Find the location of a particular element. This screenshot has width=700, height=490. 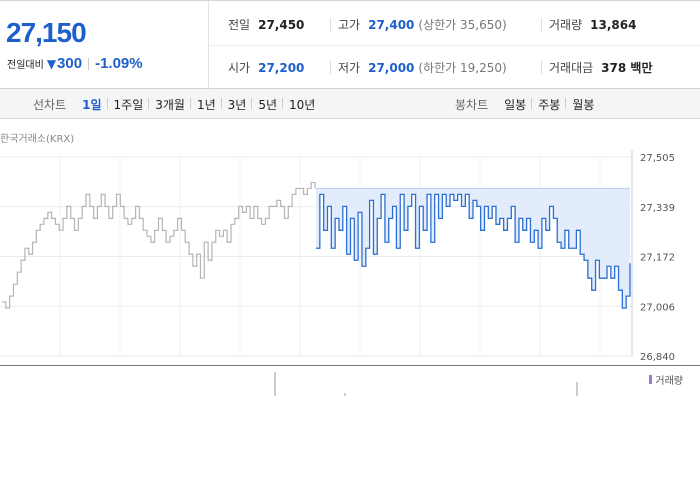

candle-chart-tabs: 봉차트 일봉 주봉 월봉 is located at coordinates (527, 104).